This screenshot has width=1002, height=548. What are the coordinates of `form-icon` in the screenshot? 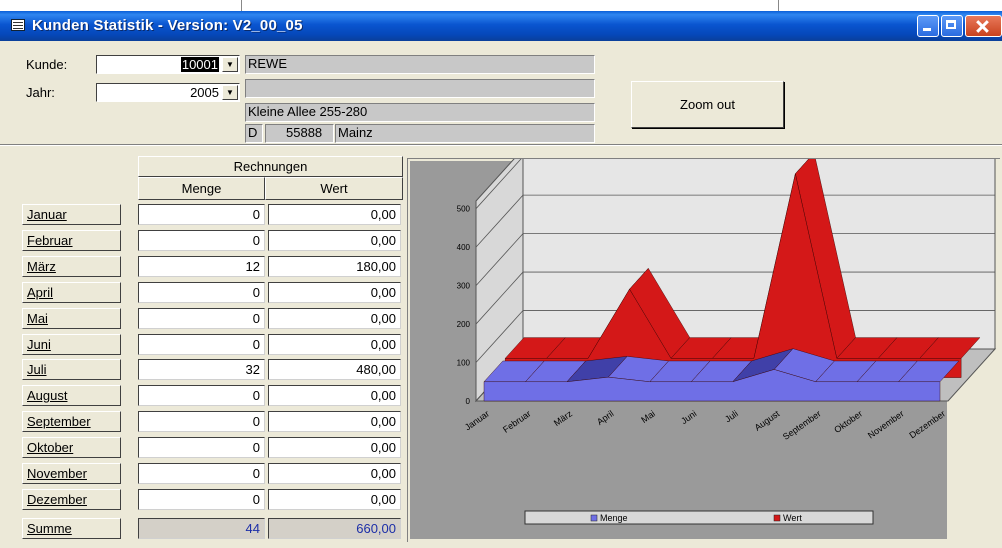 It's located at (18, 25).